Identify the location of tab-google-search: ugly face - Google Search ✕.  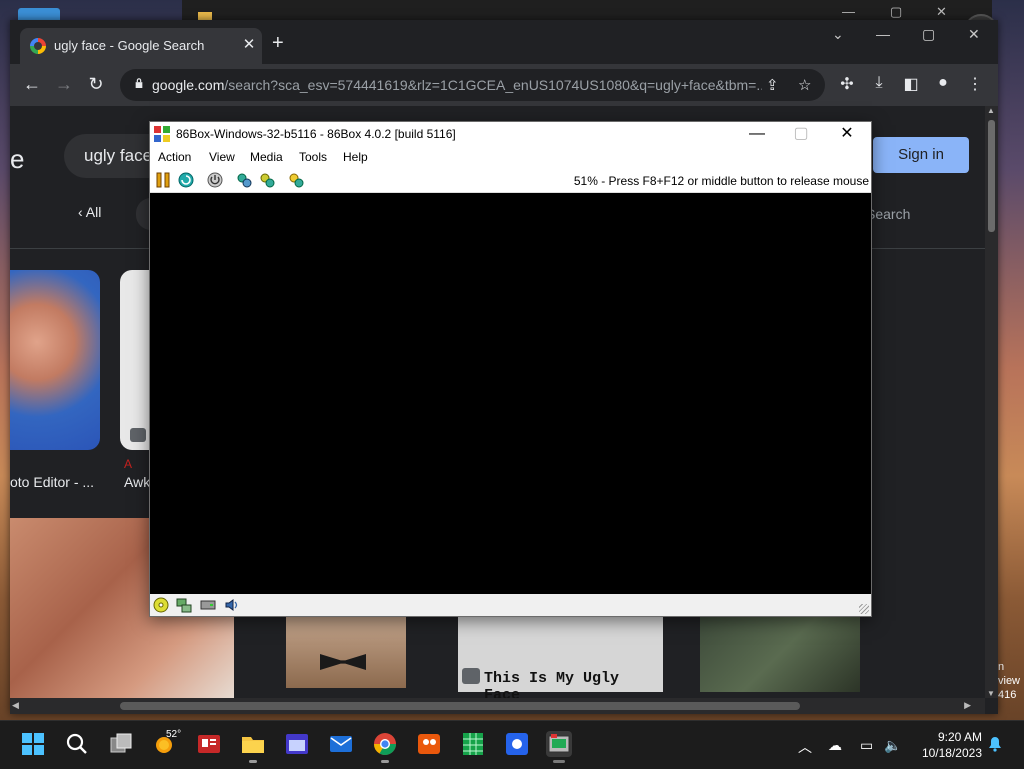
(141, 46).